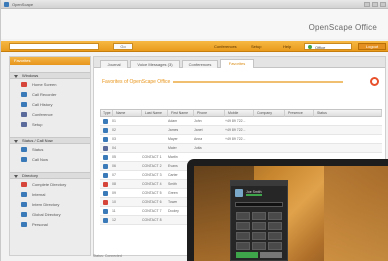 The height and width of the screenshot is (261, 388). Describe the element at coordinates (210, 113) in the screenshot. I see `column-header: Phone` at that location.